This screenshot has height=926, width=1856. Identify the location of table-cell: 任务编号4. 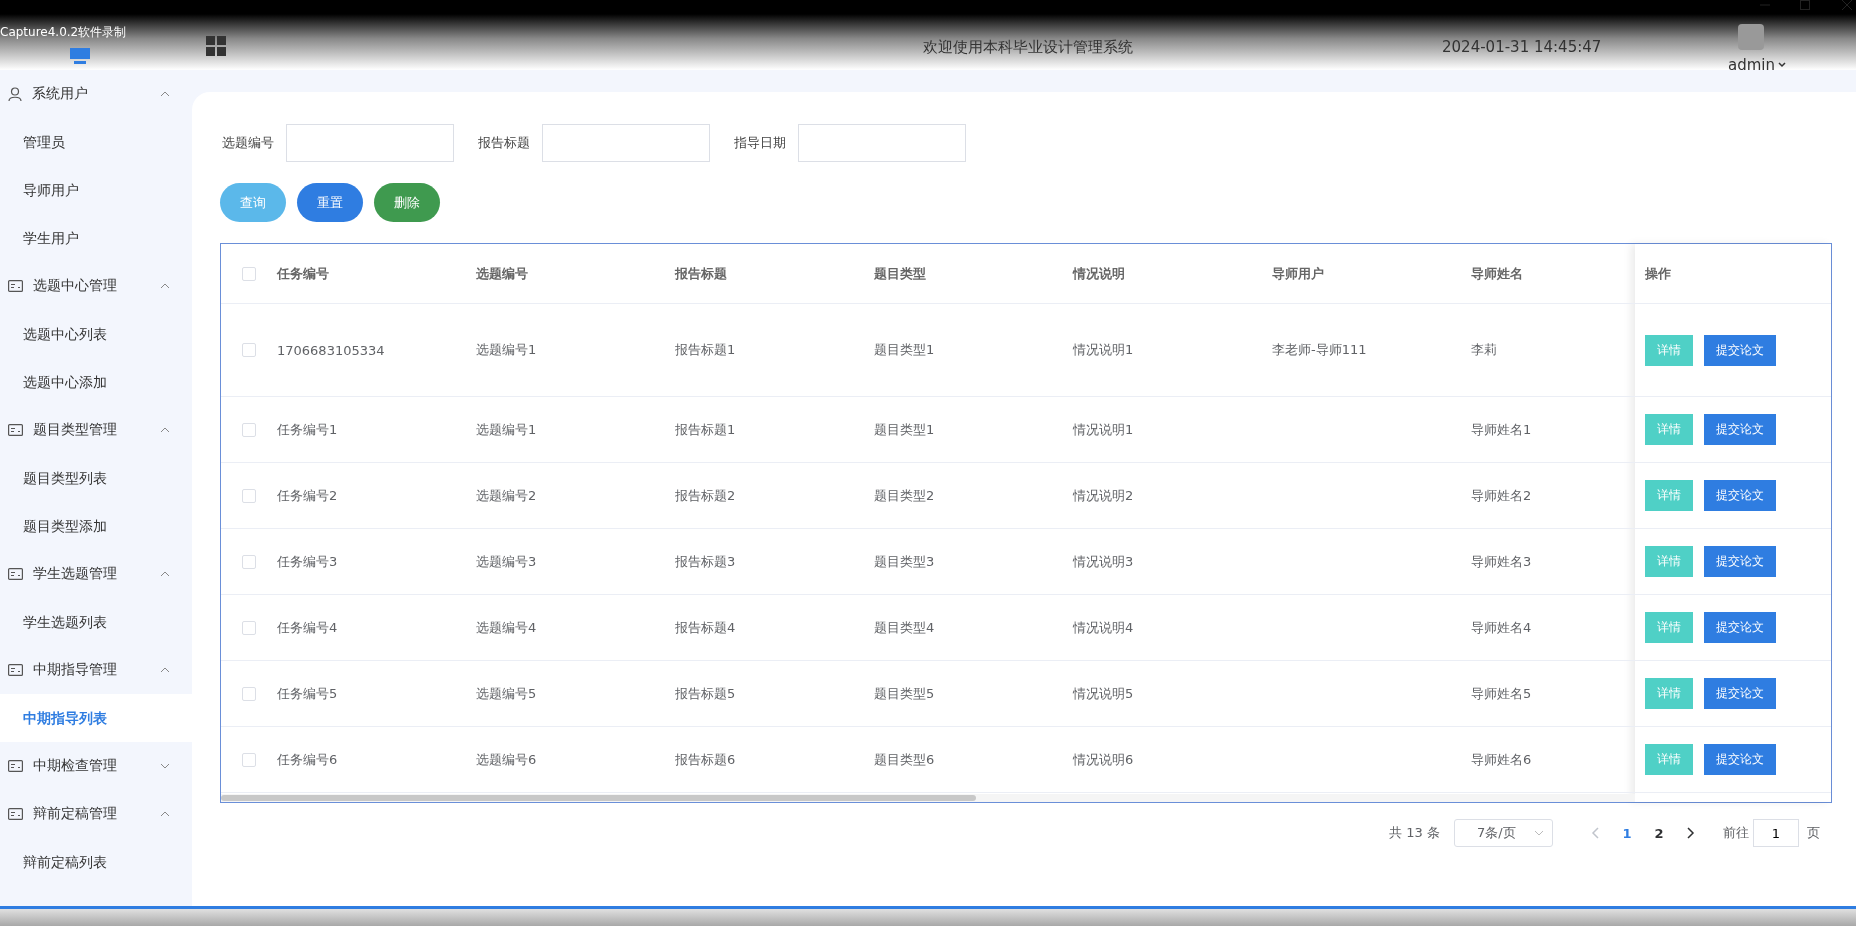
(307, 627).